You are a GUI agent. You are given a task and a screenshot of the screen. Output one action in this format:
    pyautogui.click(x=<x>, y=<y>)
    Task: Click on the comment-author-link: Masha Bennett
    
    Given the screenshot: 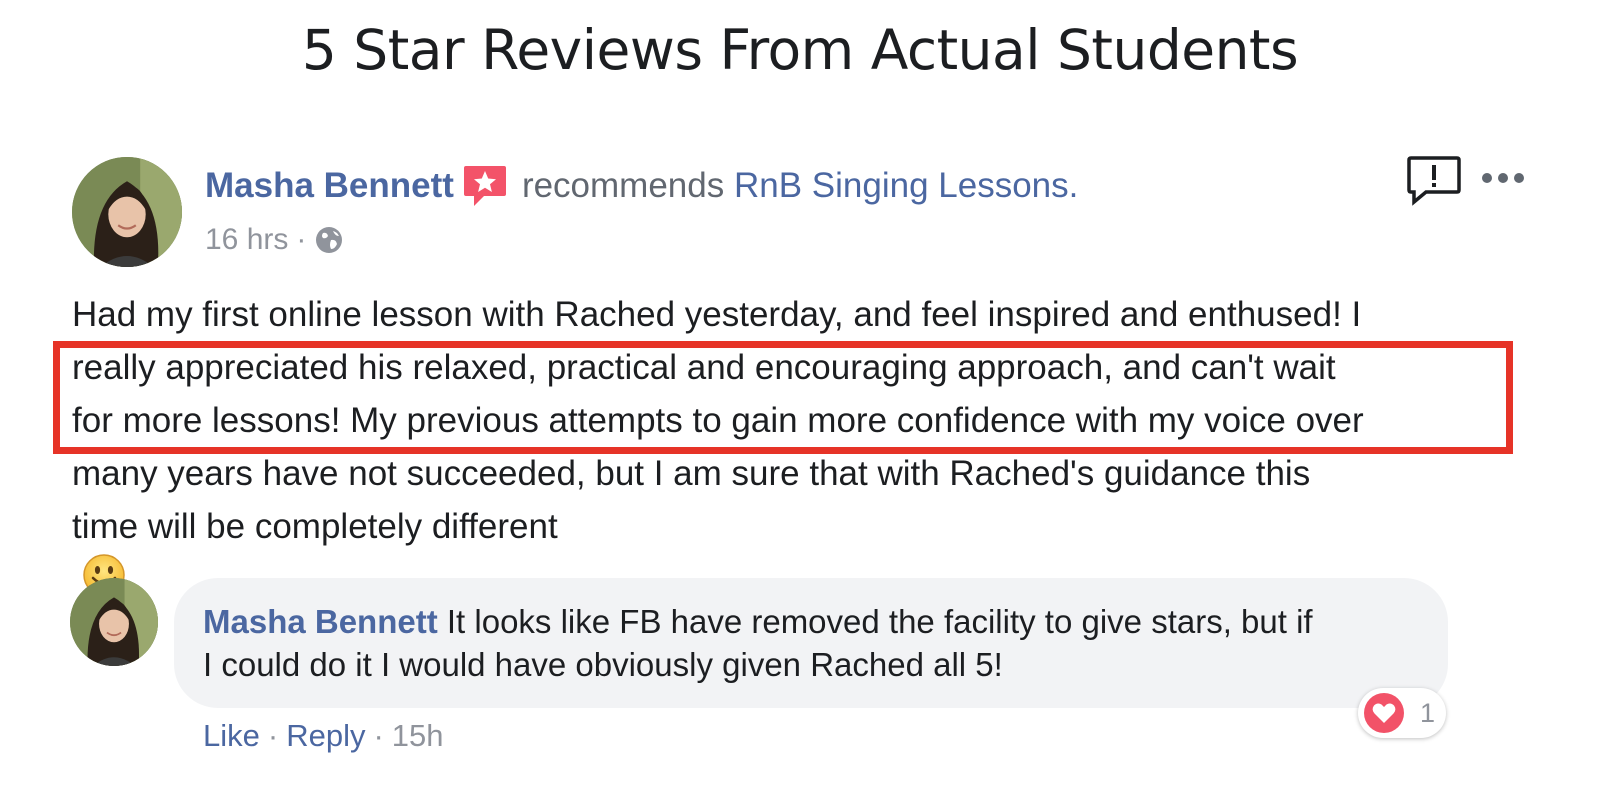 What is the action you would take?
    pyautogui.click(x=320, y=621)
    